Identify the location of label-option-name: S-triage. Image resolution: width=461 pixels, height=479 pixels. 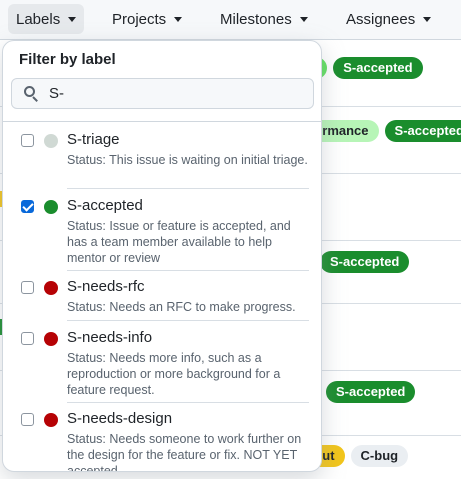
(93, 139).